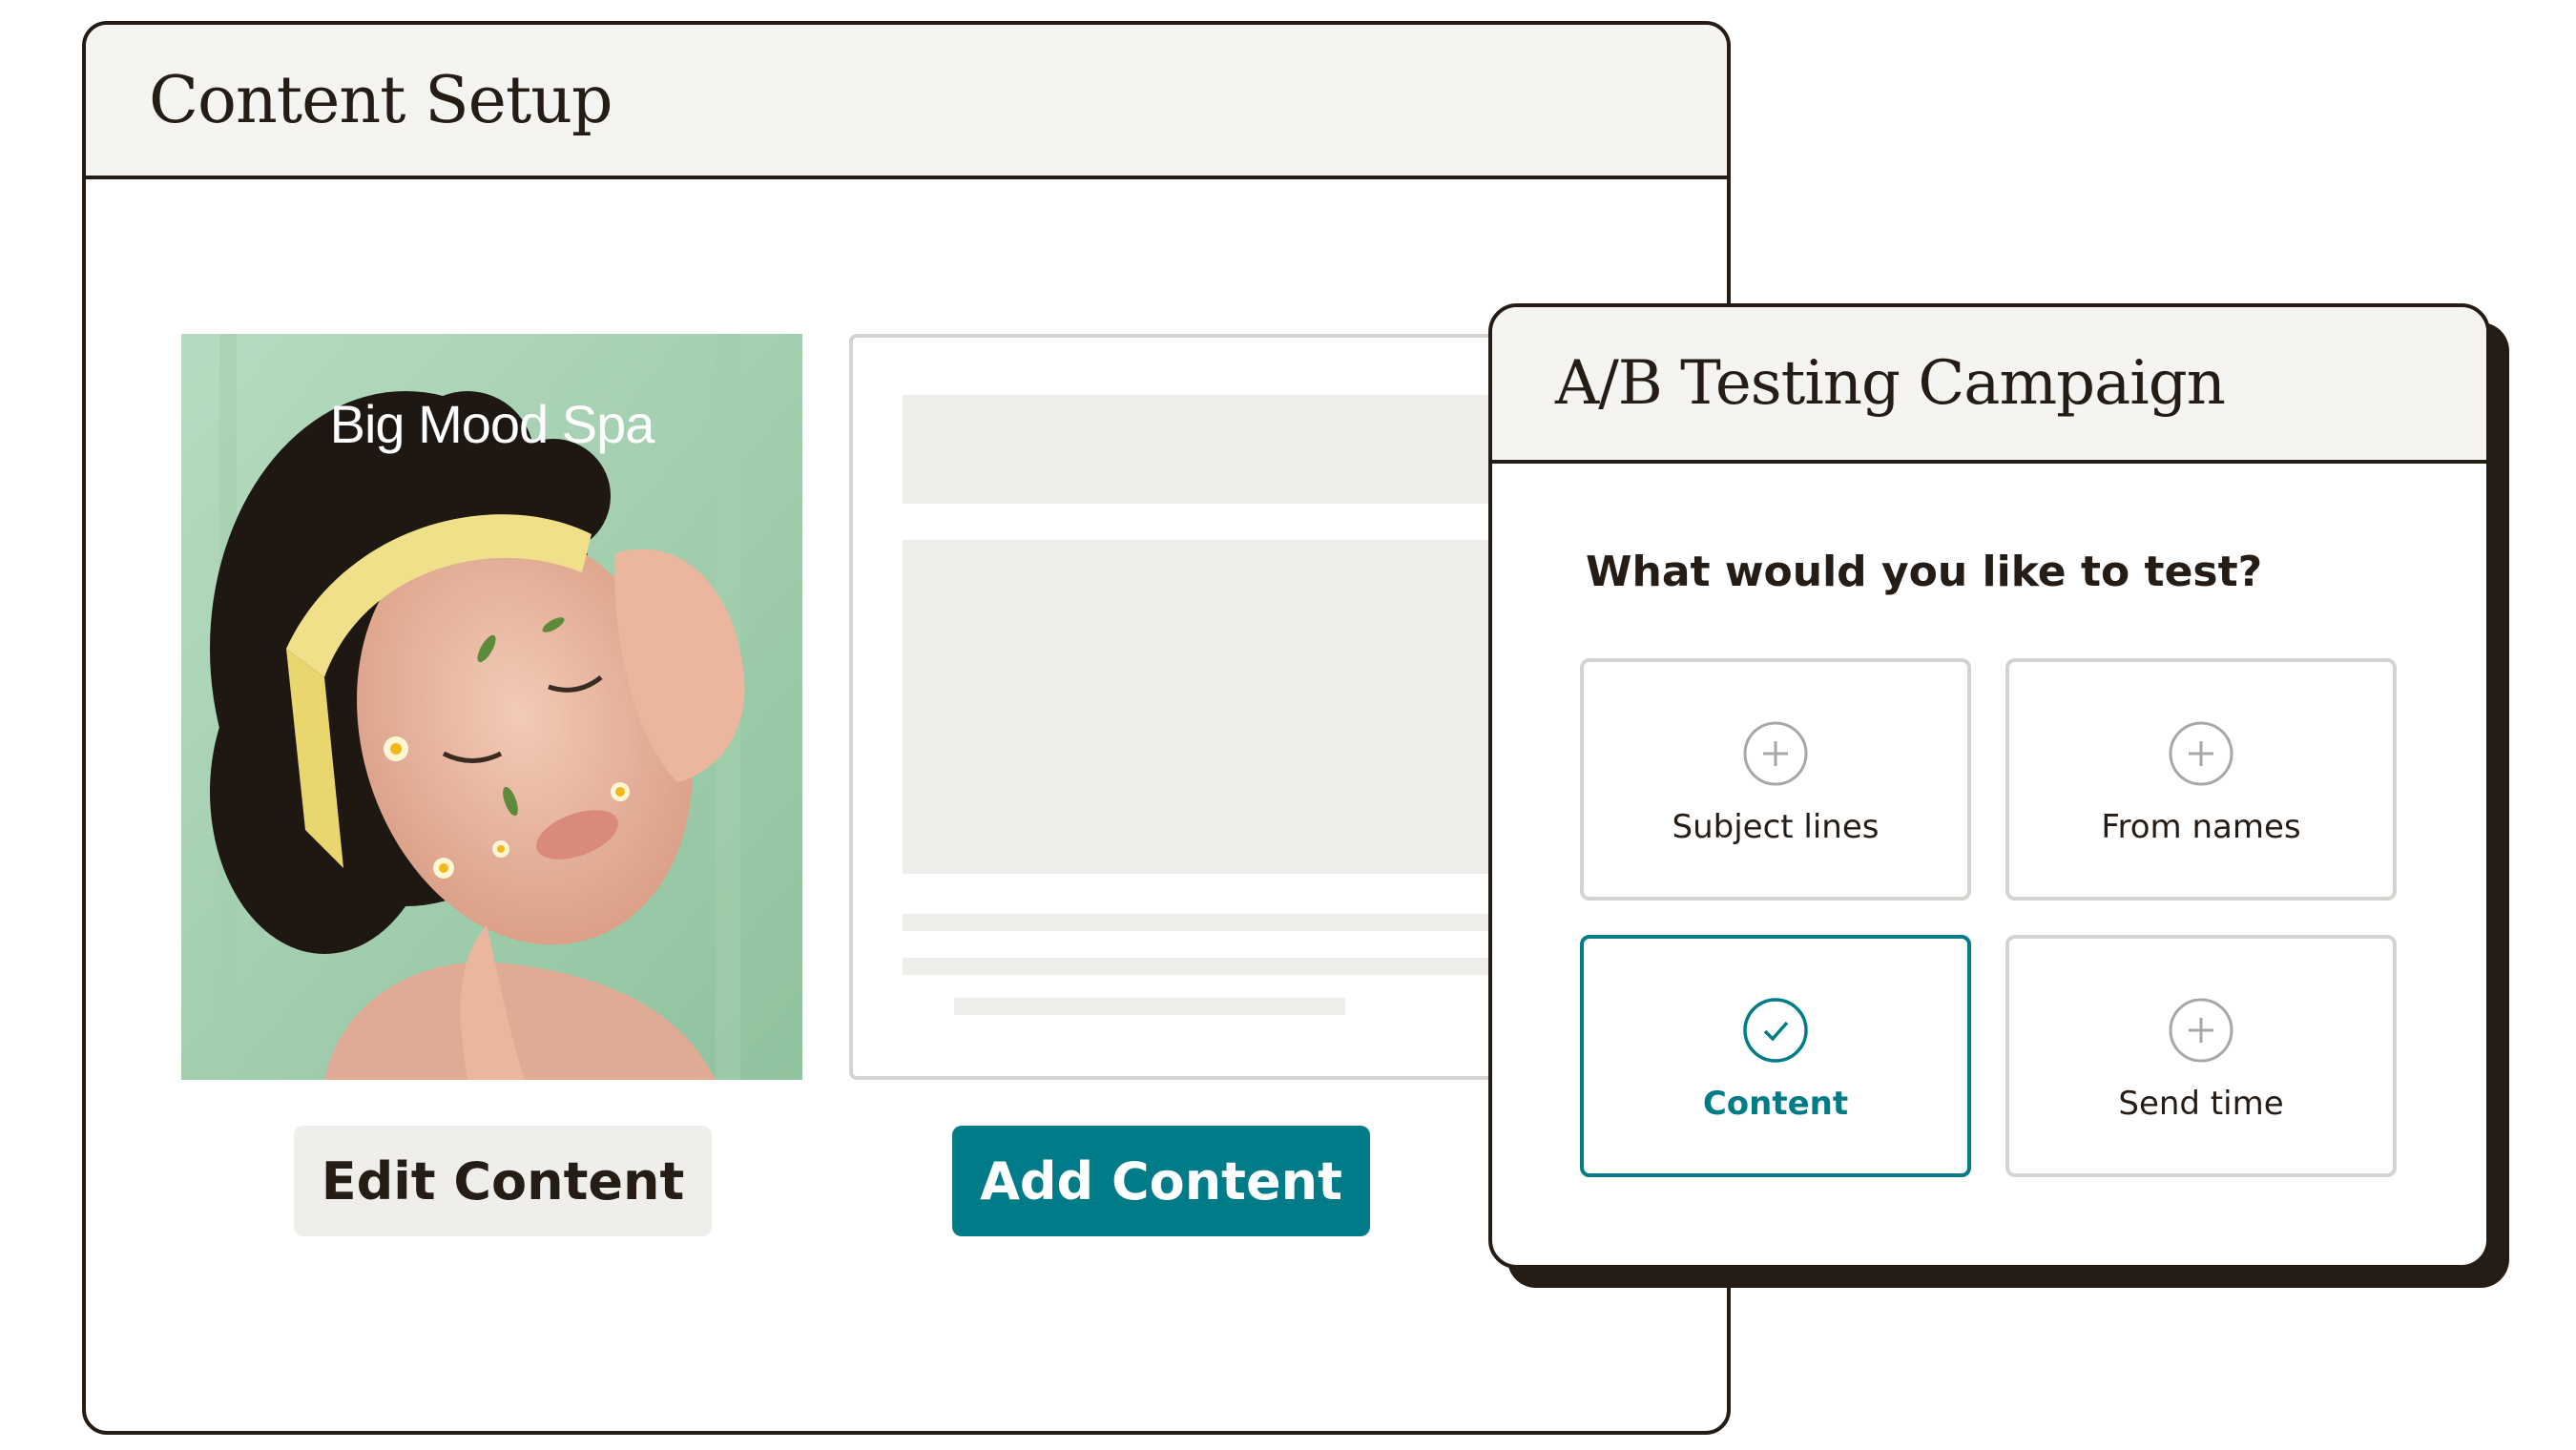 This screenshot has height=1450, width=2576. What do you see at coordinates (1775, 1104) in the screenshot?
I see `option-label: Content` at bounding box center [1775, 1104].